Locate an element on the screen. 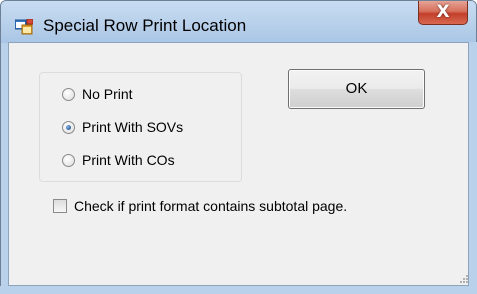  radio-label: Print With COs is located at coordinates (128, 160).